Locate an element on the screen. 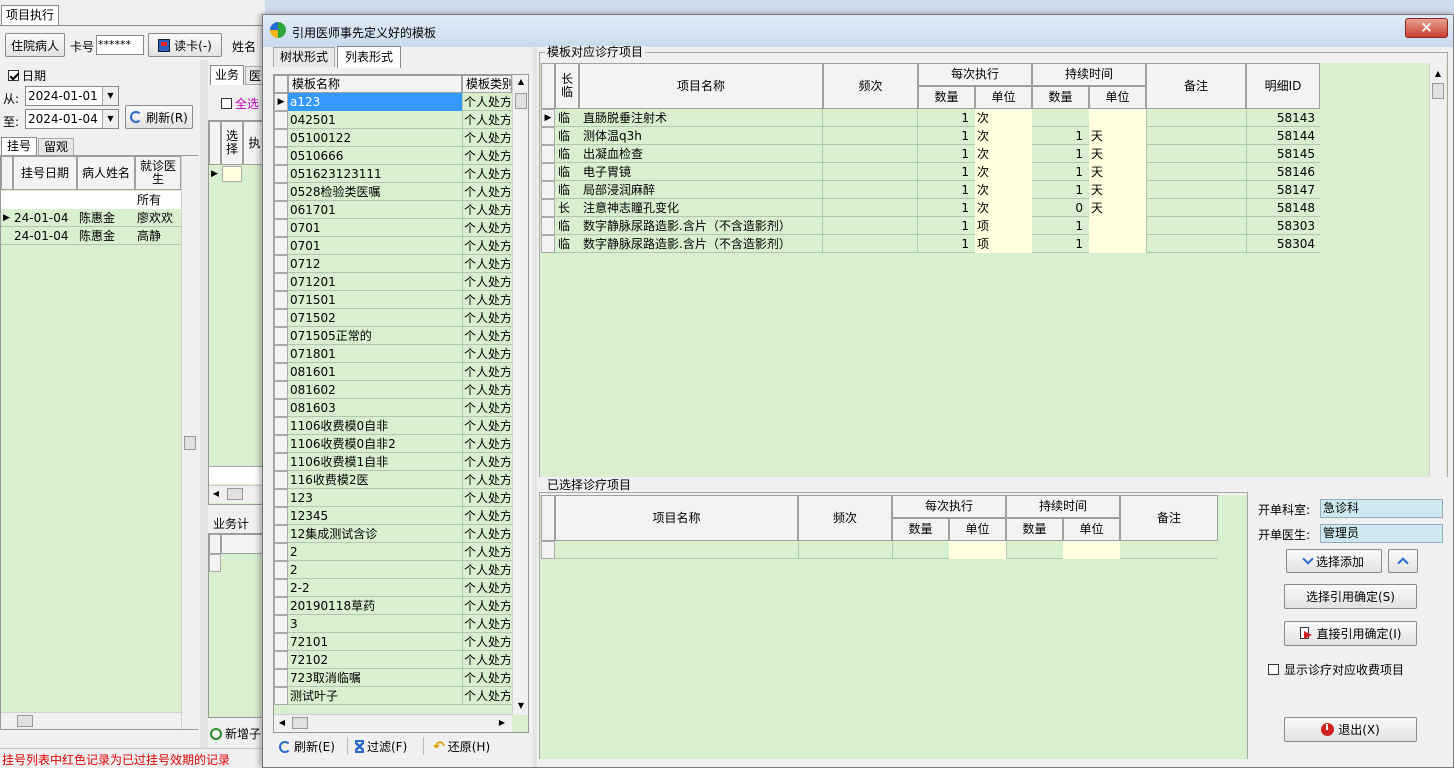 This screenshot has width=1454, height=768. main-tab-project-exec: 项目执行 is located at coordinates (30, 15).